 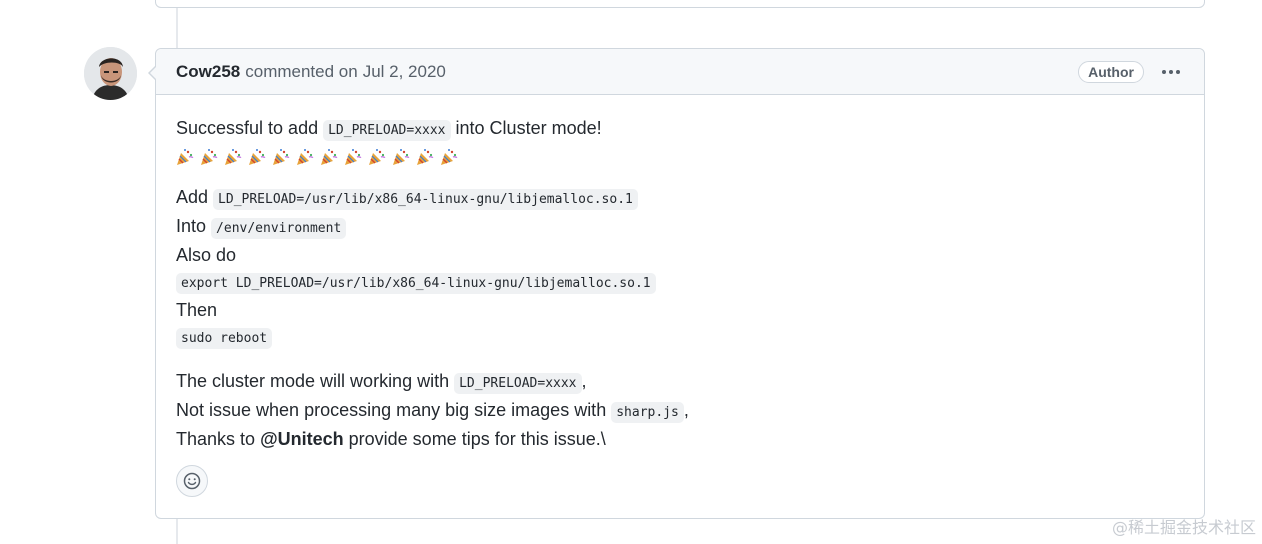 I want to click on inline-code: sudo reboot, so click(x=224, y=338).